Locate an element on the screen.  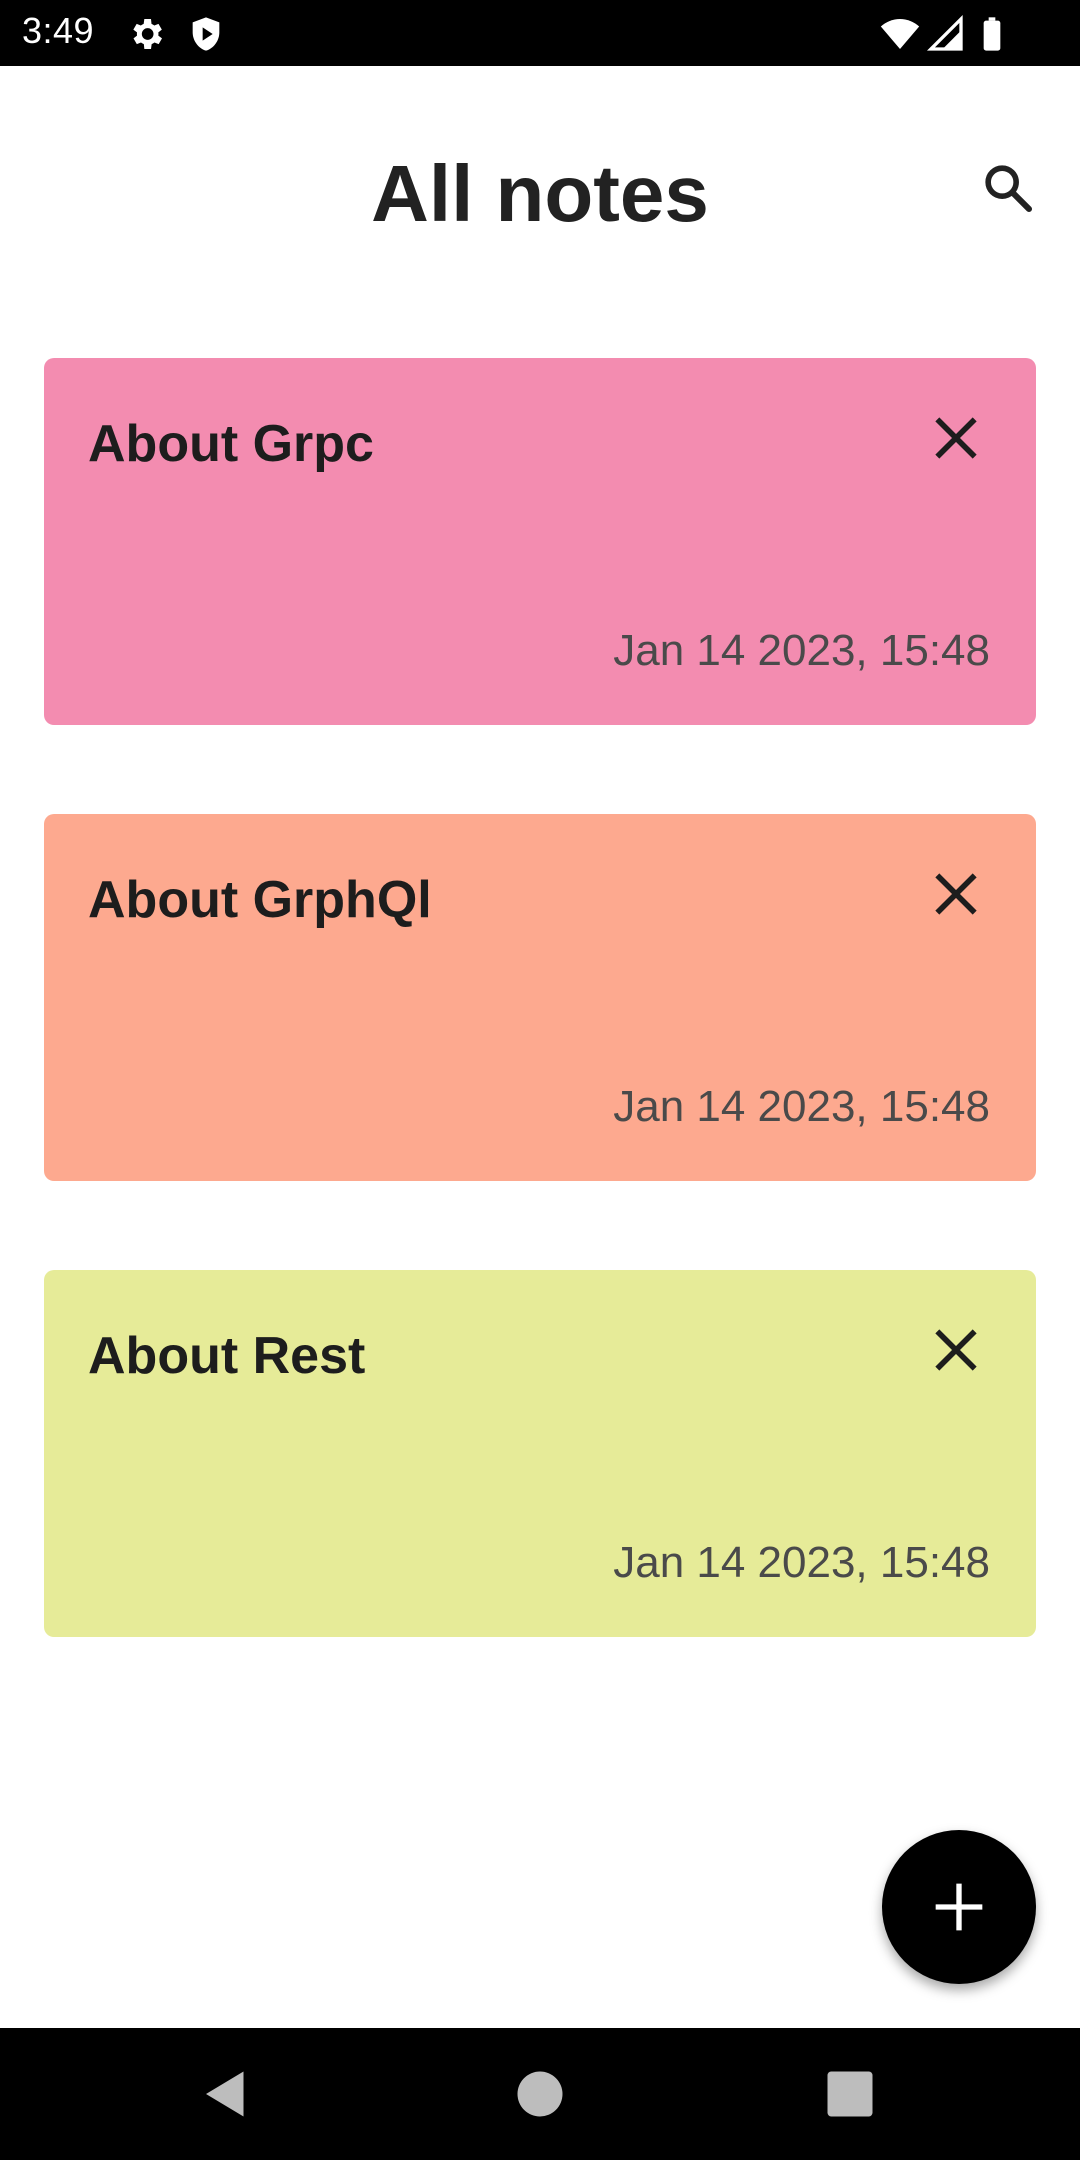
status-time: 3:49 is located at coordinates (58, 30).